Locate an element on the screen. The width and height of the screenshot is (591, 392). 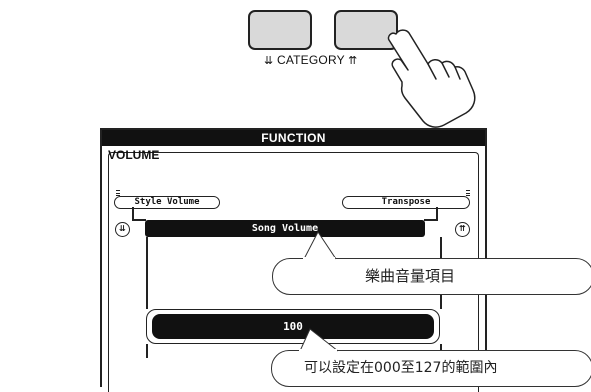
indicator-mark is located at coordinates (468, 193).